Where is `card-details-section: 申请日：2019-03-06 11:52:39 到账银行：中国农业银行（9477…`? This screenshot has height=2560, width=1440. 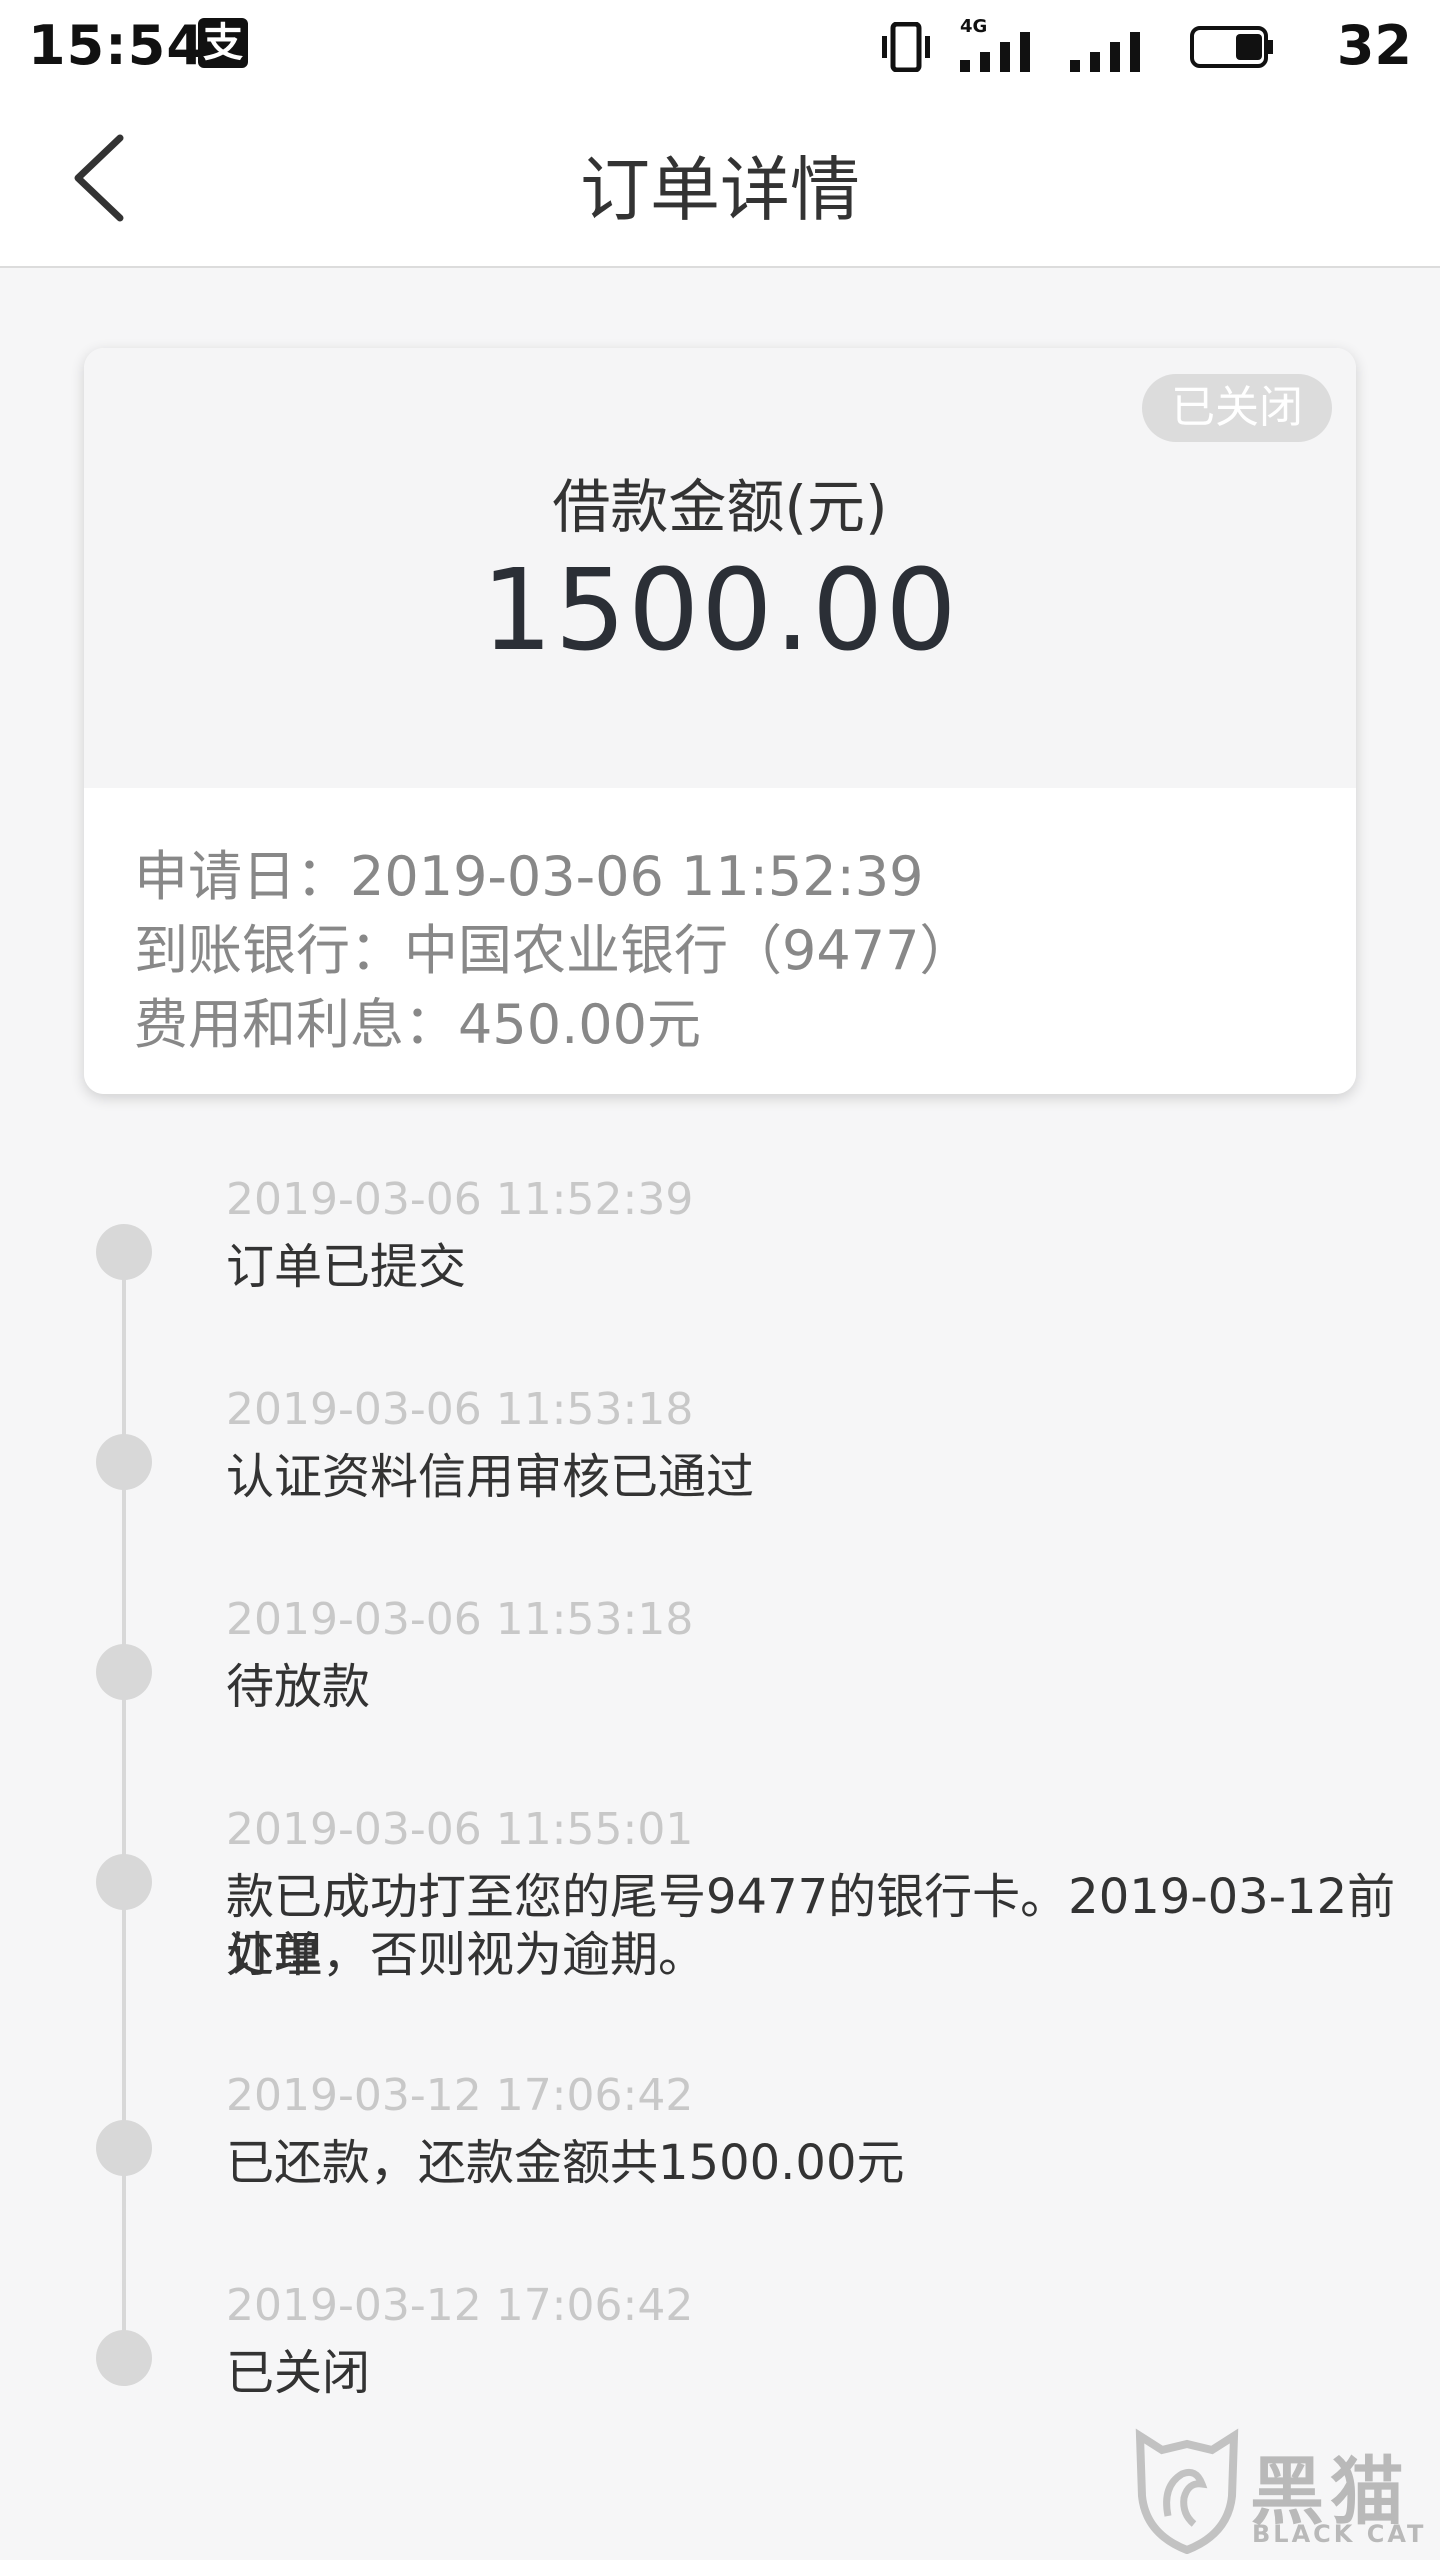
card-details-section: 申请日：2019-03-06 11:52:39 到账银行：中国农业银行（9477… is located at coordinates (720, 941).